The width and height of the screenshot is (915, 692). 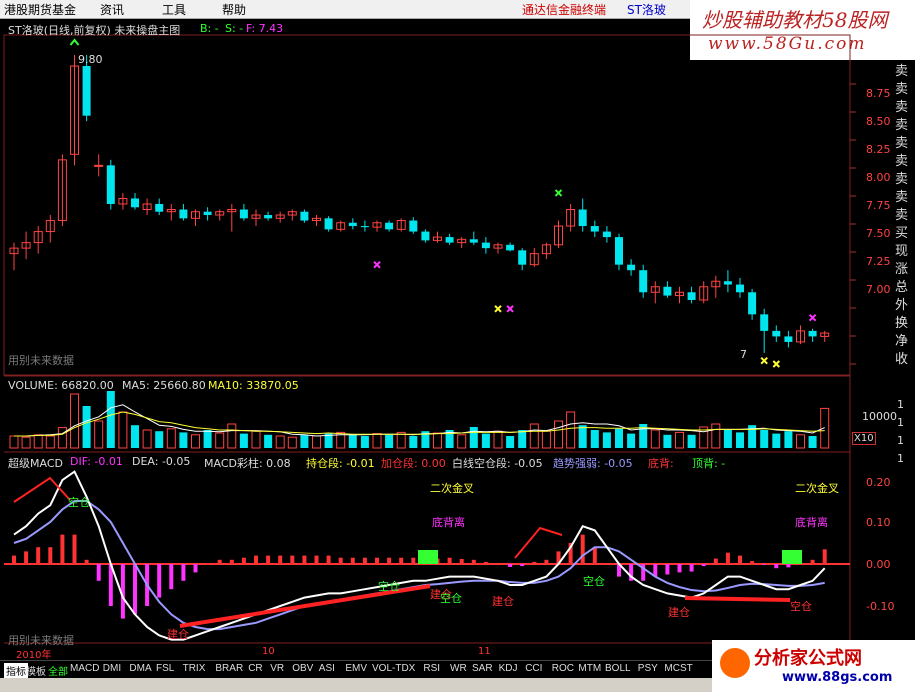 What do you see at coordinates (458, 668) in the screenshot?
I see `tab-wr: WR` at bounding box center [458, 668].